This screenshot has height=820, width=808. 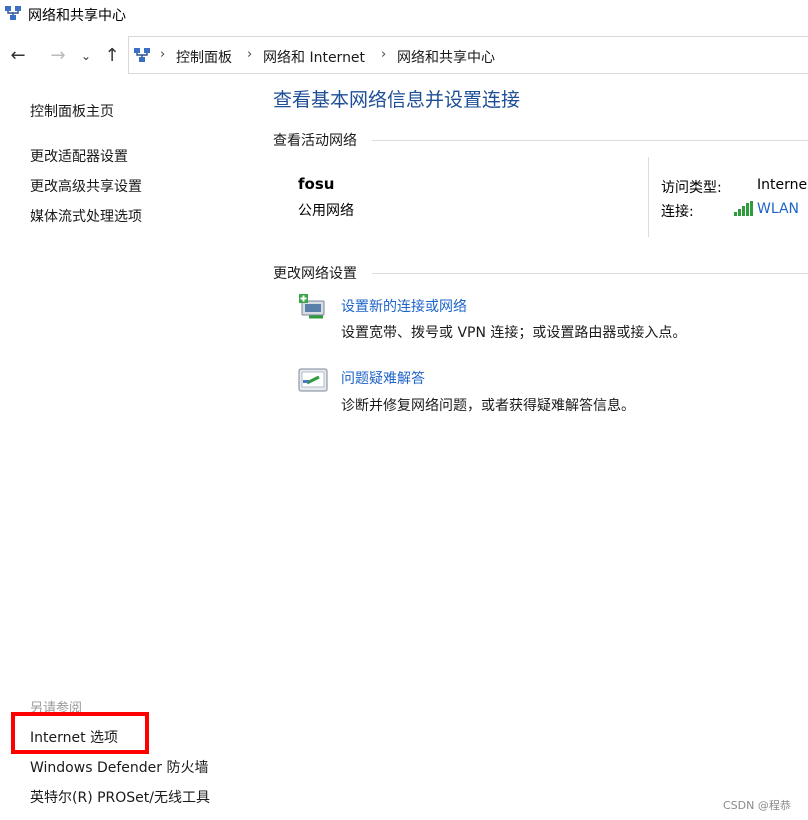 What do you see at coordinates (514, 333) in the screenshot?
I see `setup-new-connection-desc: 设置宽带、拨号或 VPN 连接；或设置路由器或接入点。` at bounding box center [514, 333].